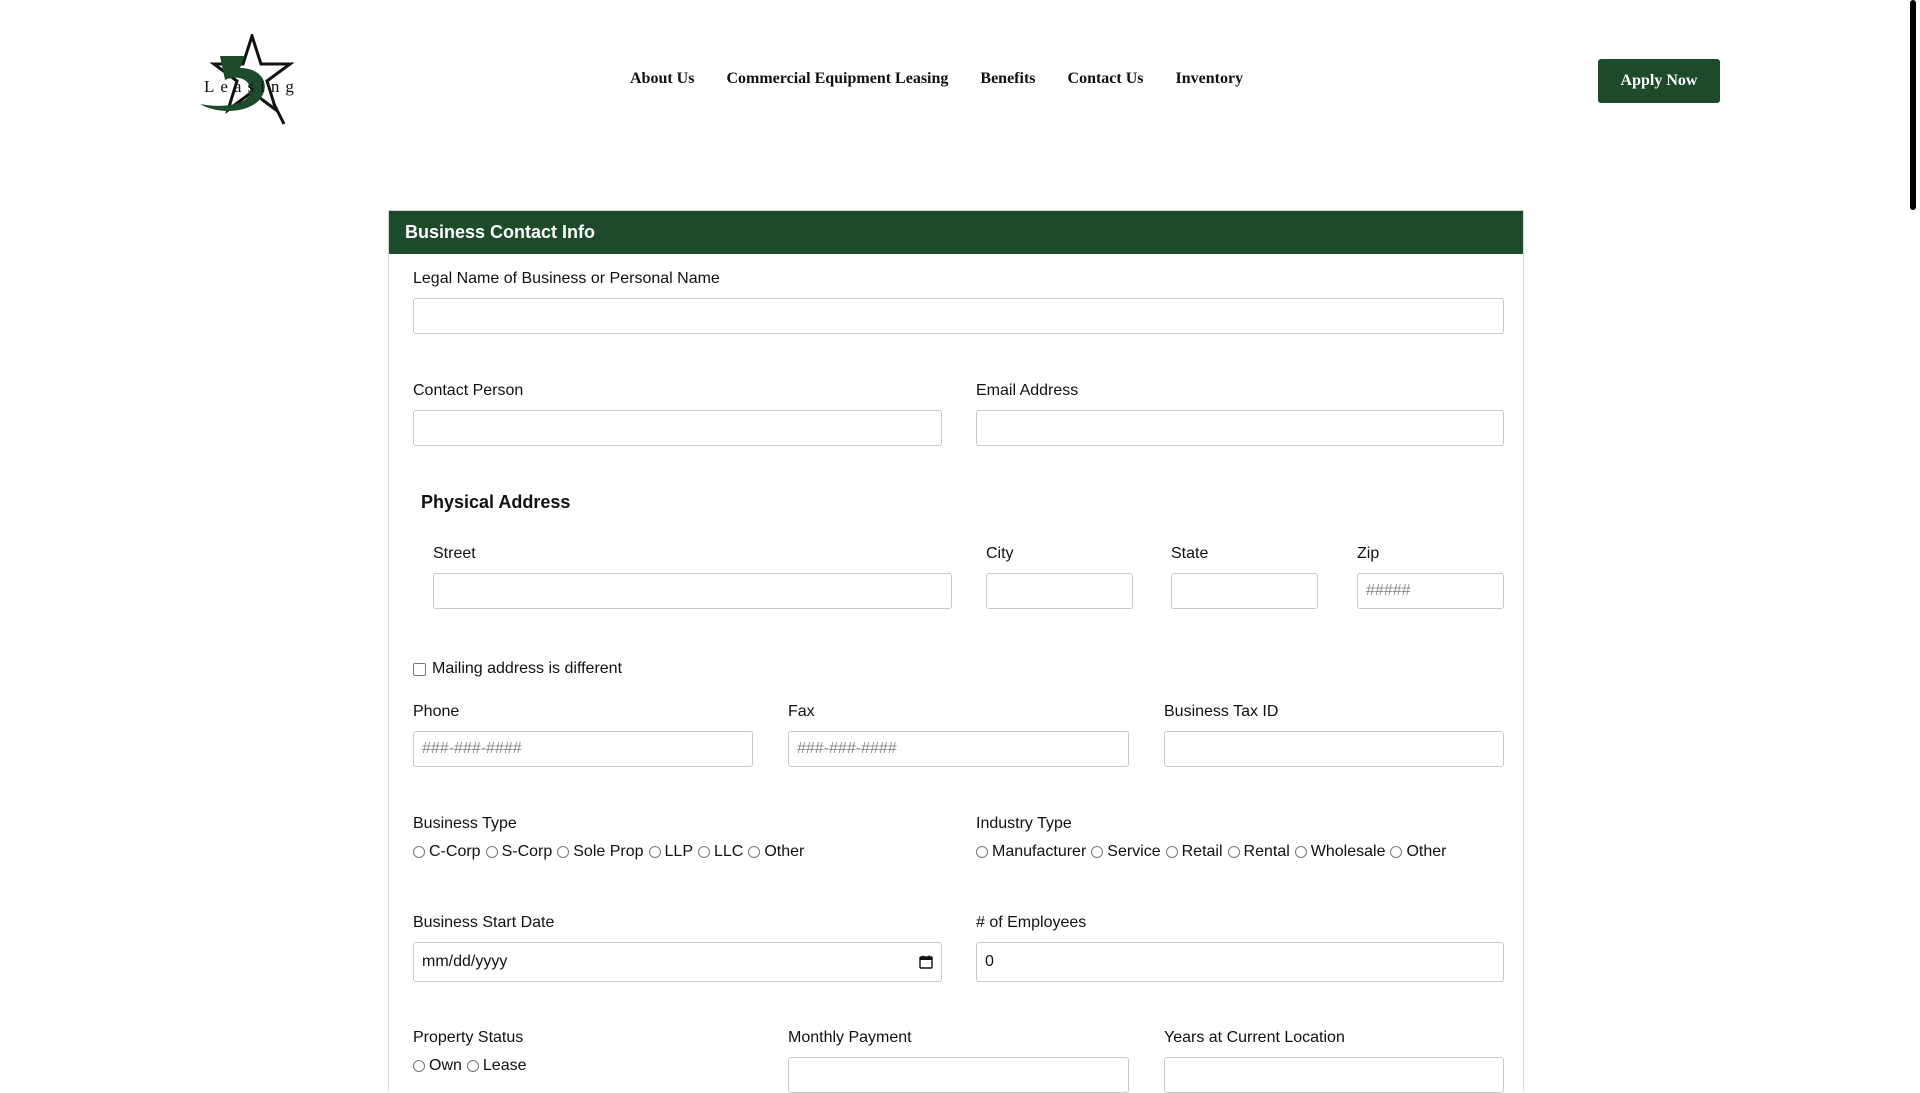  What do you see at coordinates (496, 502) in the screenshot?
I see `physical-address-title: Physical Address` at bounding box center [496, 502].